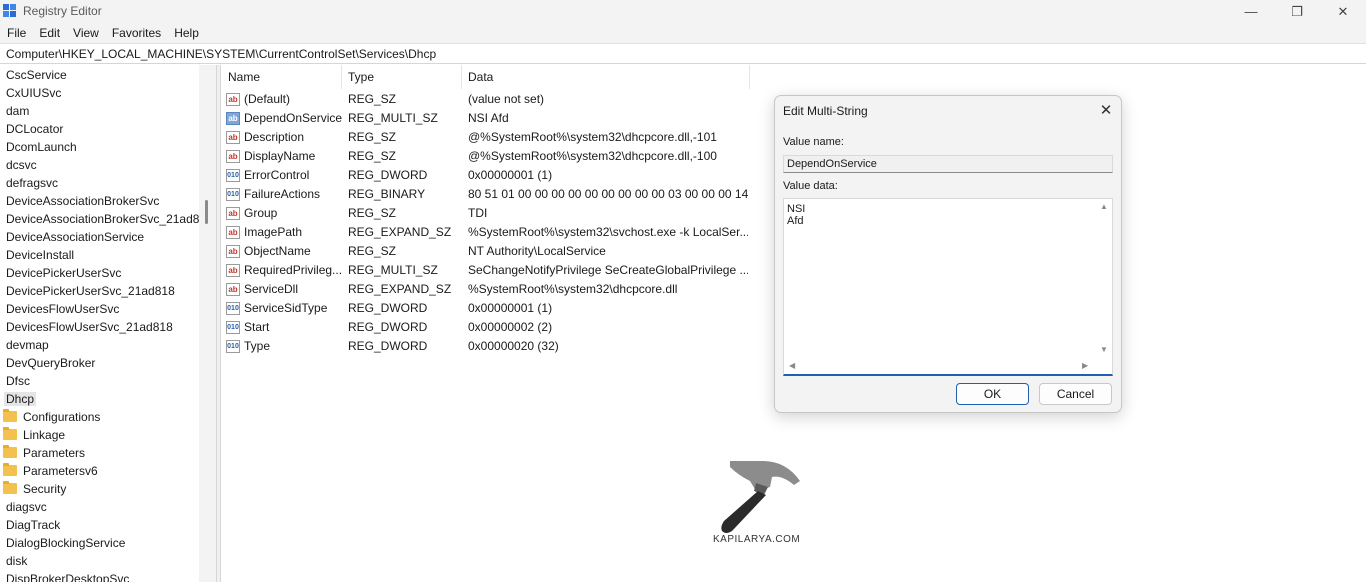  Describe the element at coordinates (284, 327) in the screenshot. I see `value-name-cell: 010 Start` at that location.